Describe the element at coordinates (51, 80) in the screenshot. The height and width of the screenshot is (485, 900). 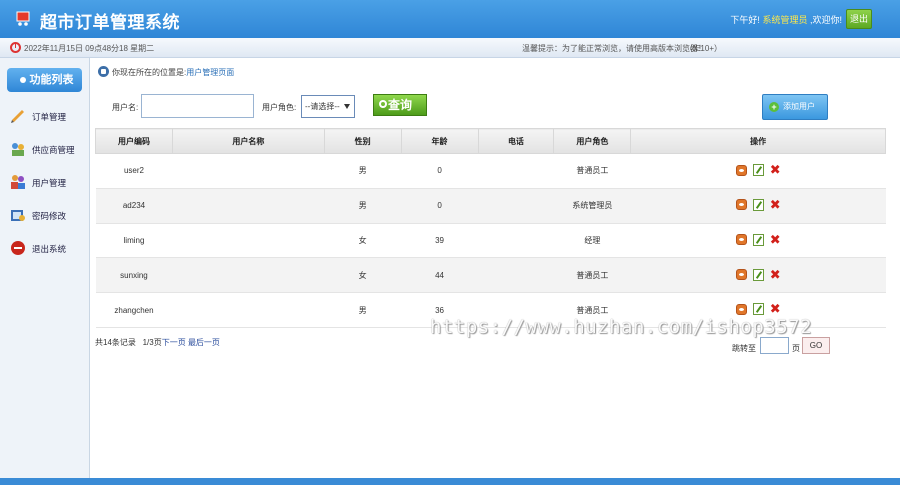
I see `sidebar-title-label: 功能列表` at that location.